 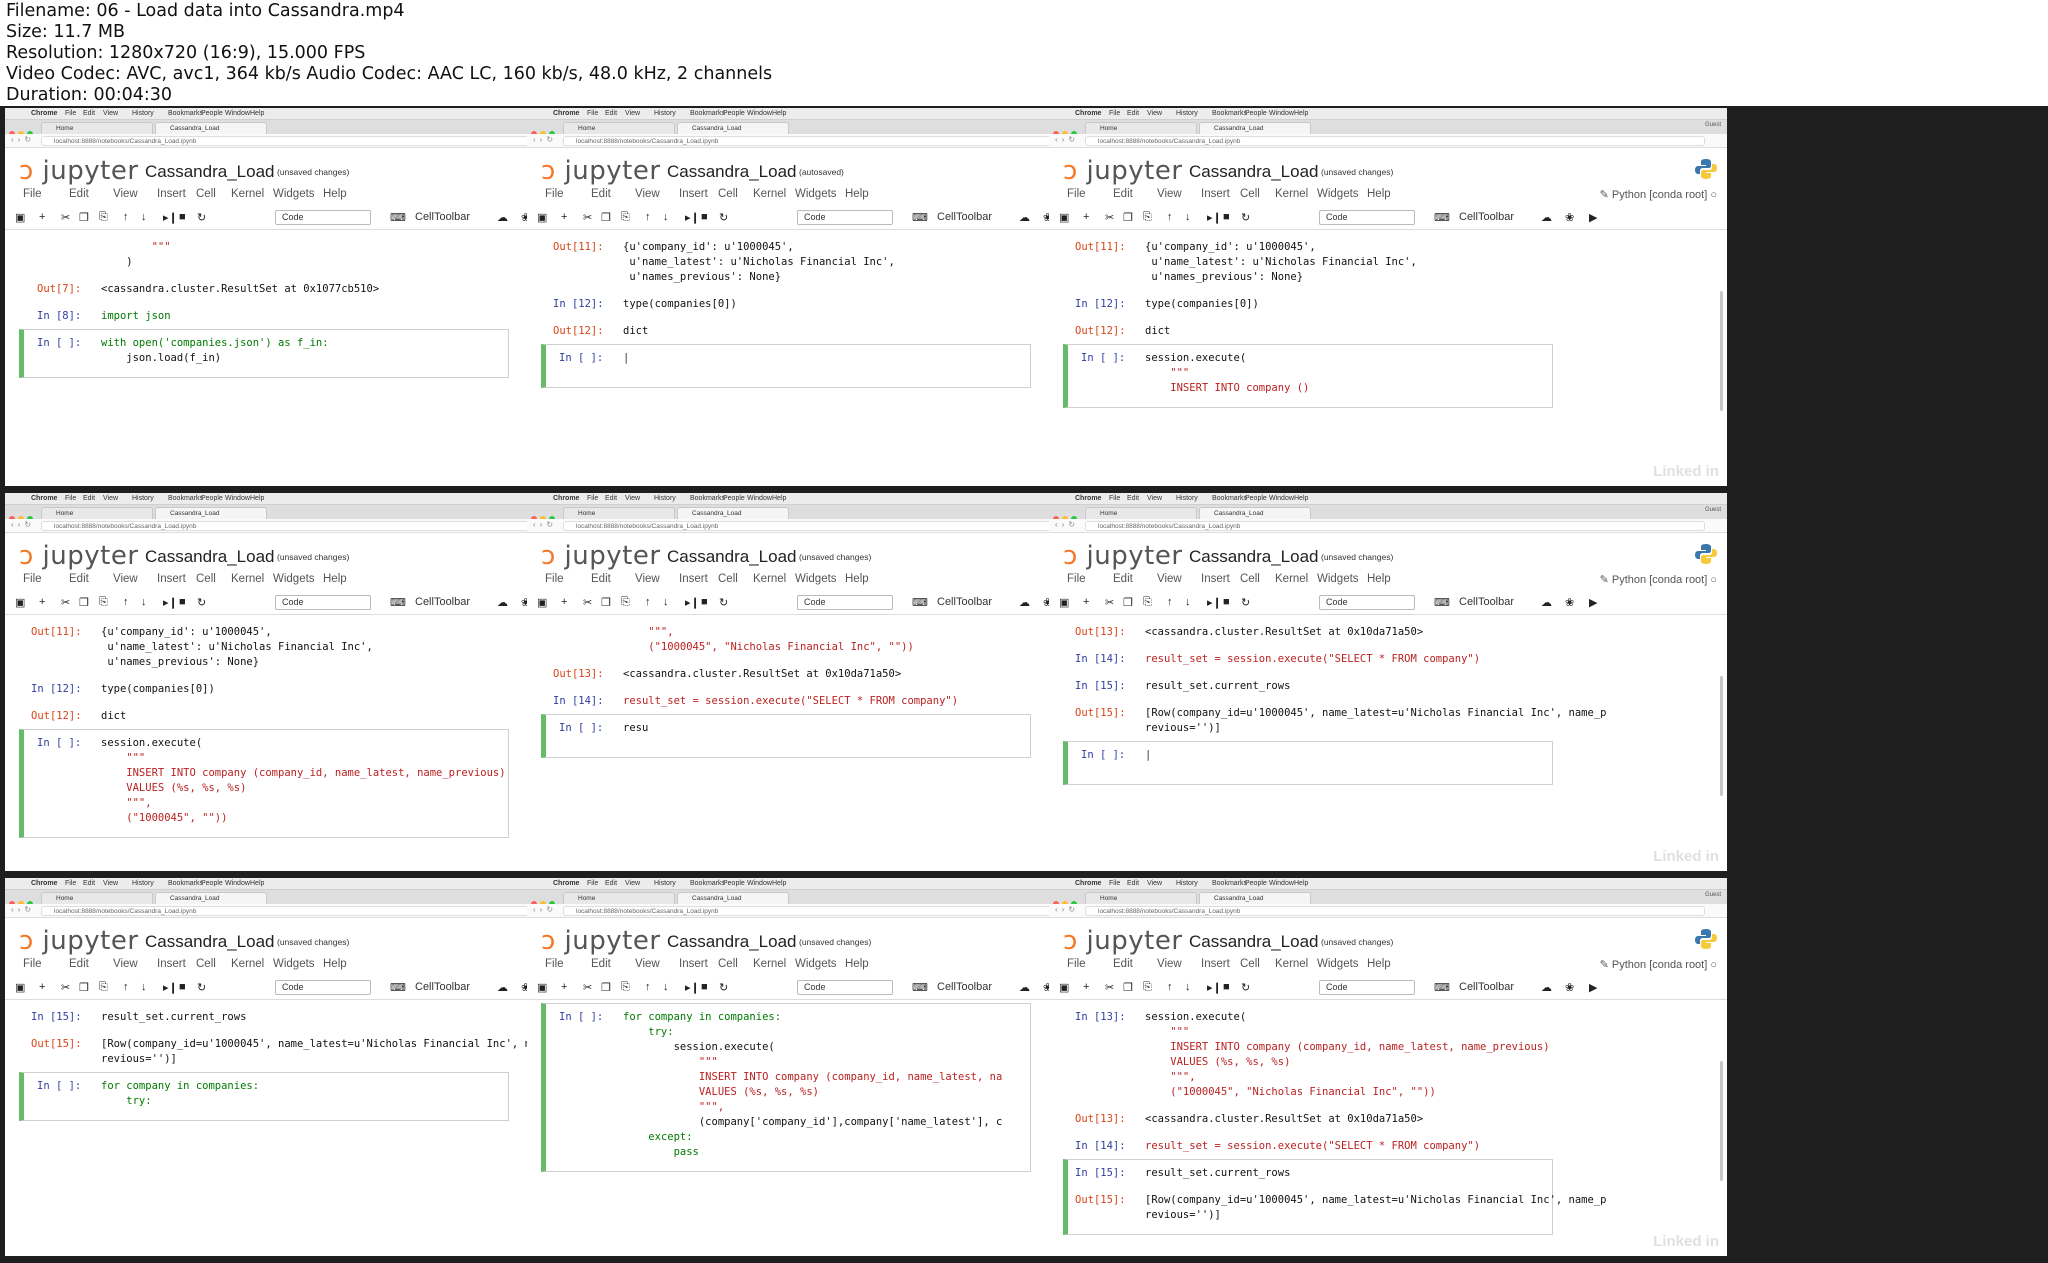 I want to click on code-line: """, so click(x=123, y=758).